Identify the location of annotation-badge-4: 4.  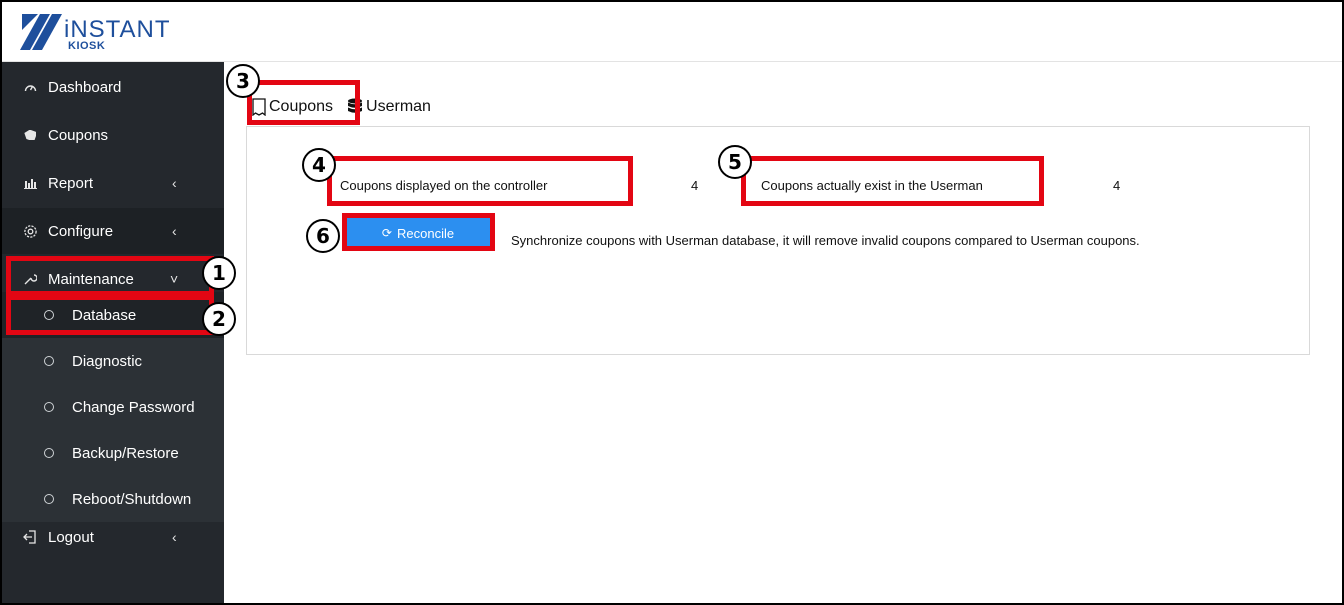
(319, 165).